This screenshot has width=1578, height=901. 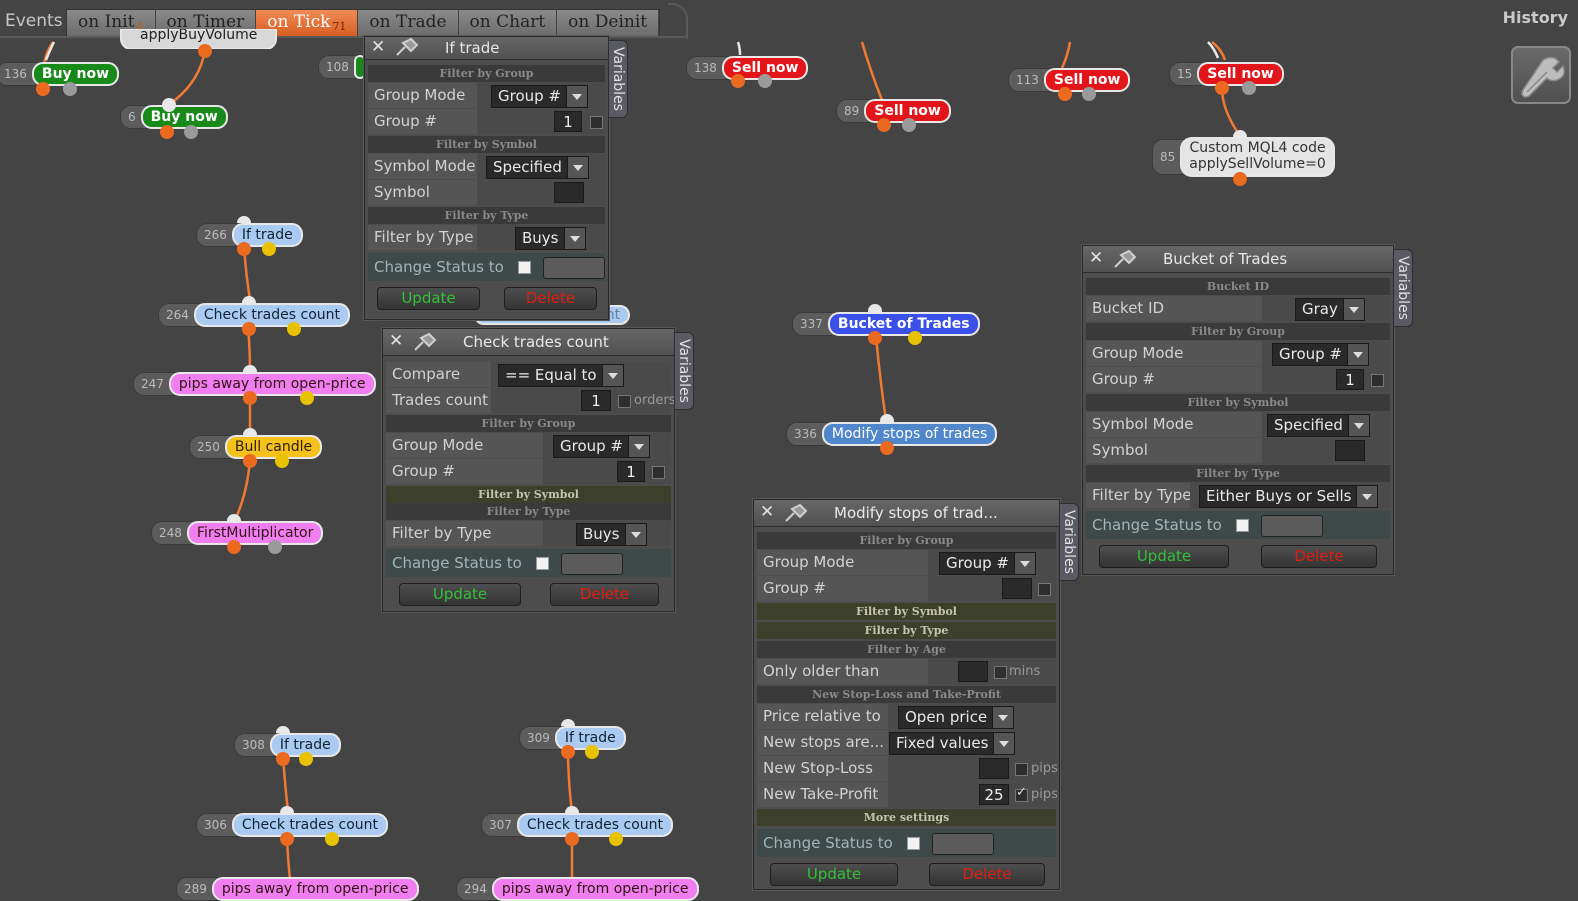 I want to click on group-number-input: 1, so click(x=568, y=121).